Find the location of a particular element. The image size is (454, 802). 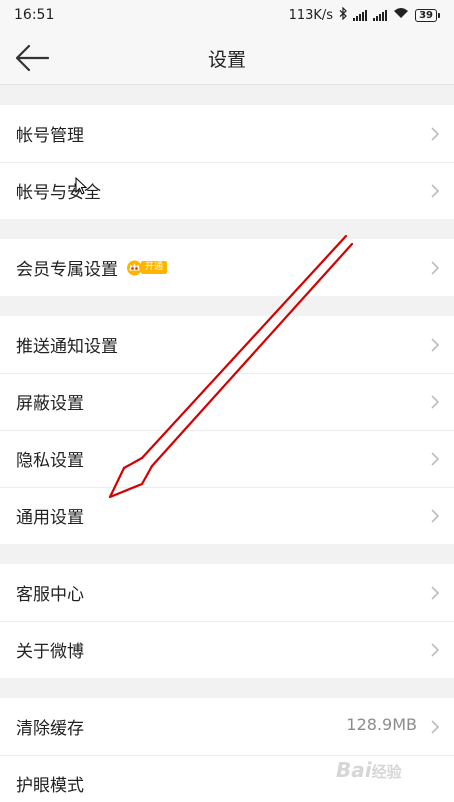

settings-item-label: 清除缓存 is located at coordinates (50, 729).